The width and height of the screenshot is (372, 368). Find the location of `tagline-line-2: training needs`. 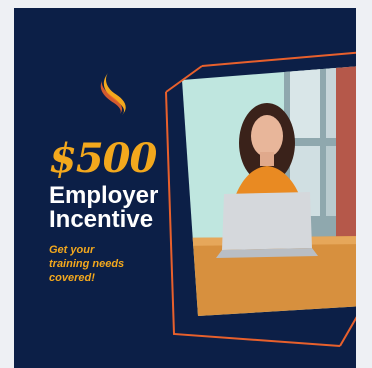

tagline-line-2: training needs is located at coordinates (87, 264).